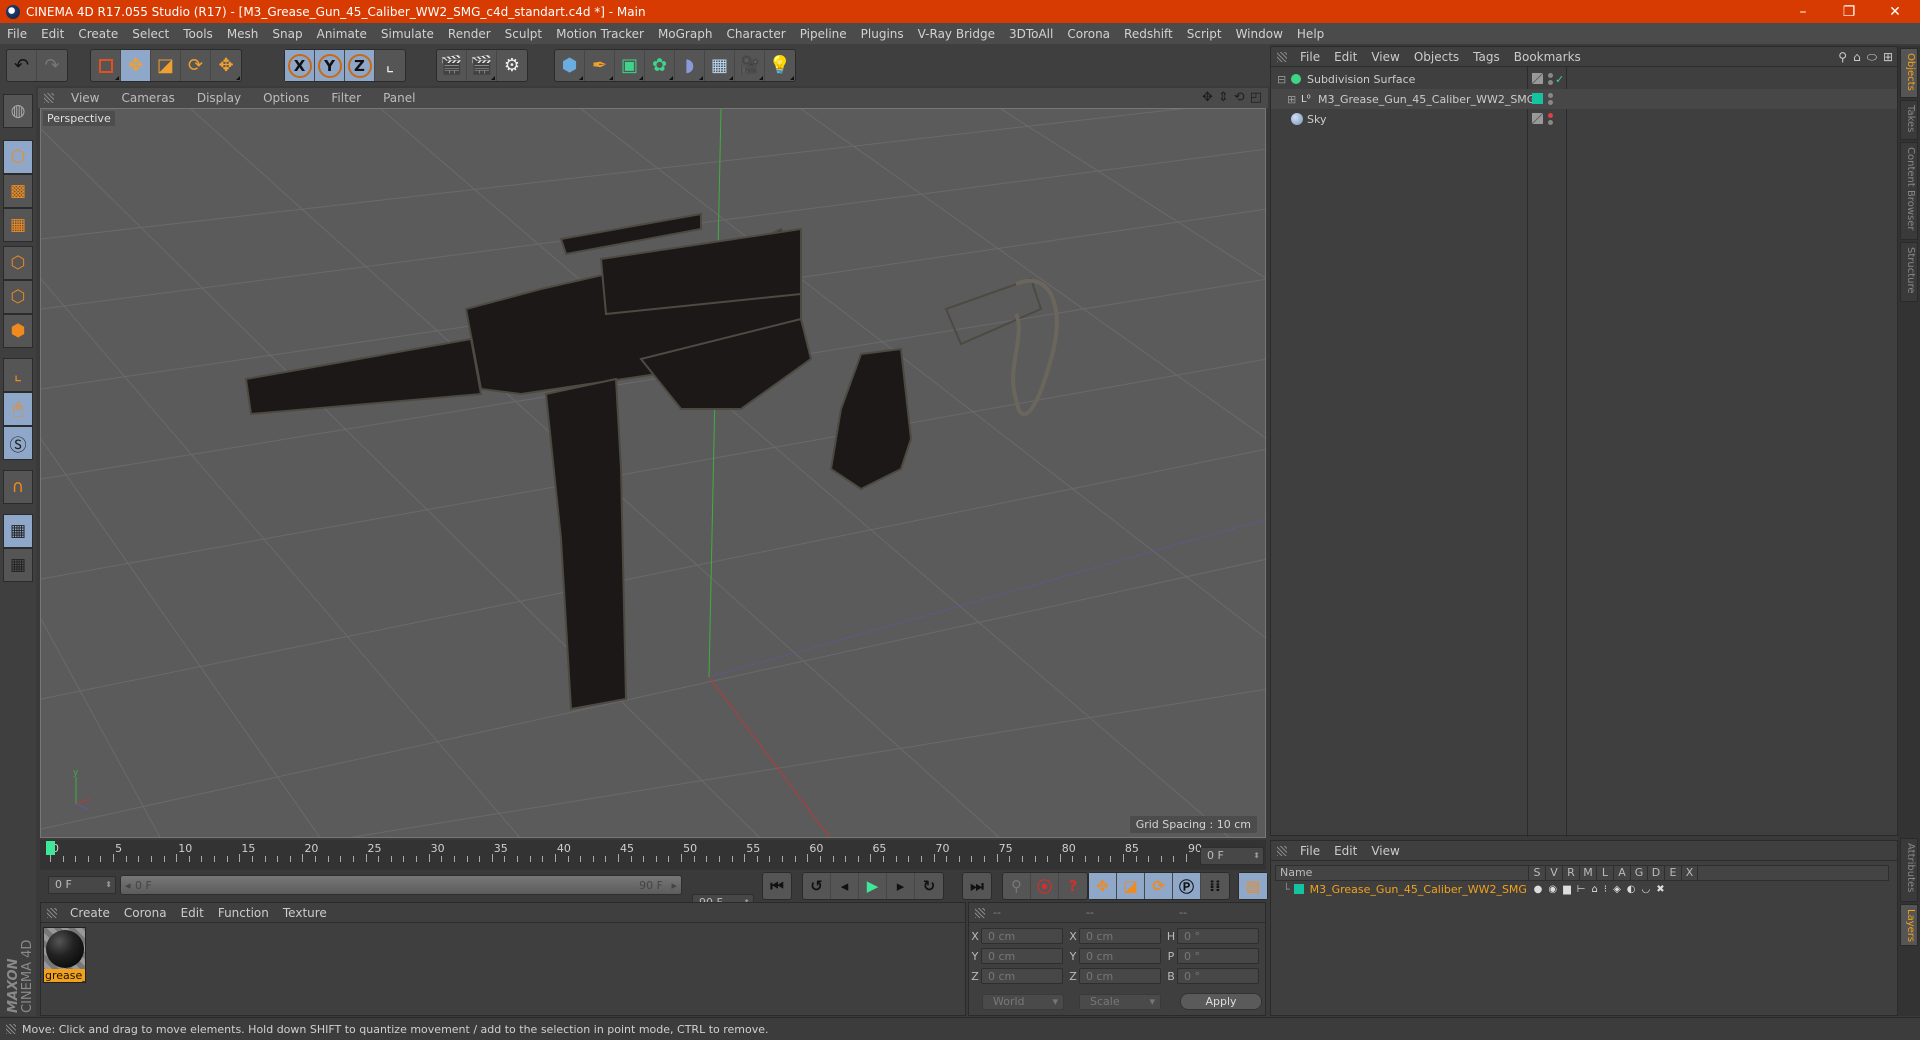  I want to click on object-row: Sky, so click(1584, 119).